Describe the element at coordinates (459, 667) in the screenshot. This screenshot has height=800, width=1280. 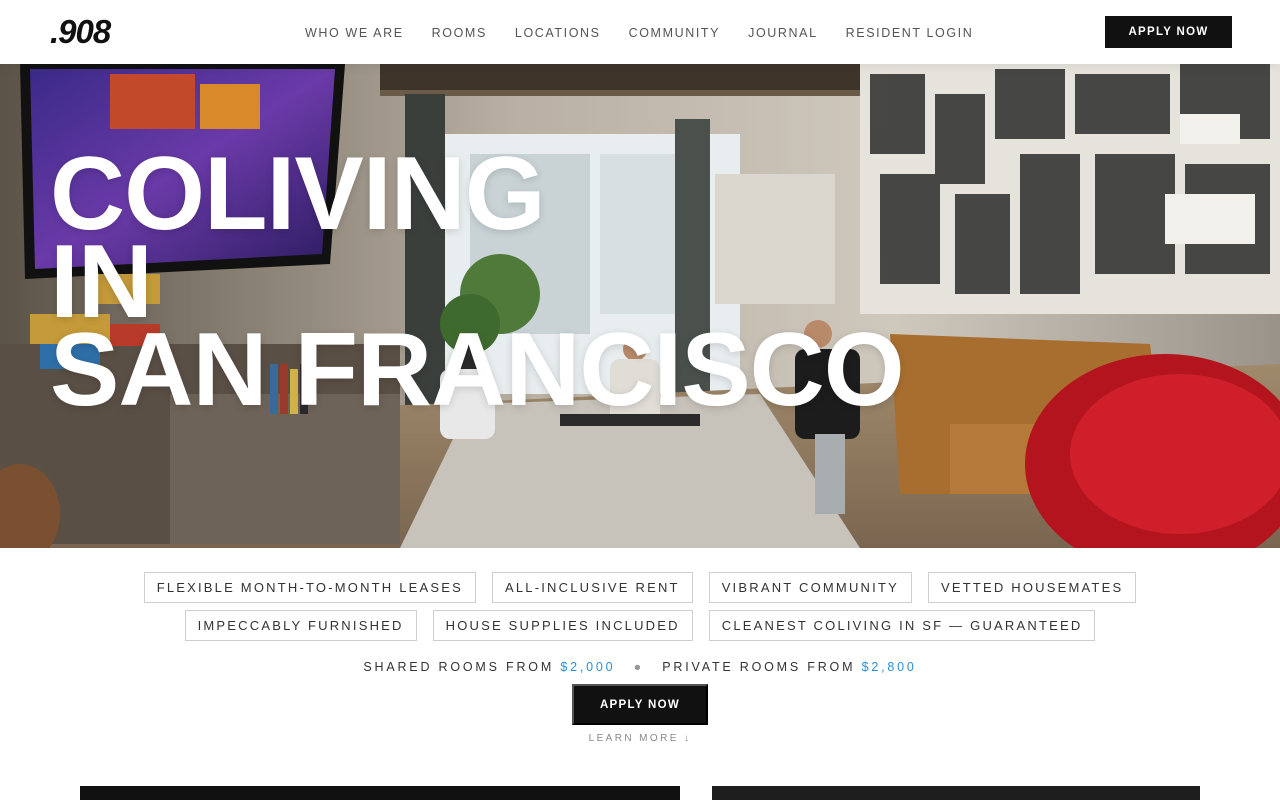
I see `shared-rooms-label: SHARED ROOMS FROM` at that location.